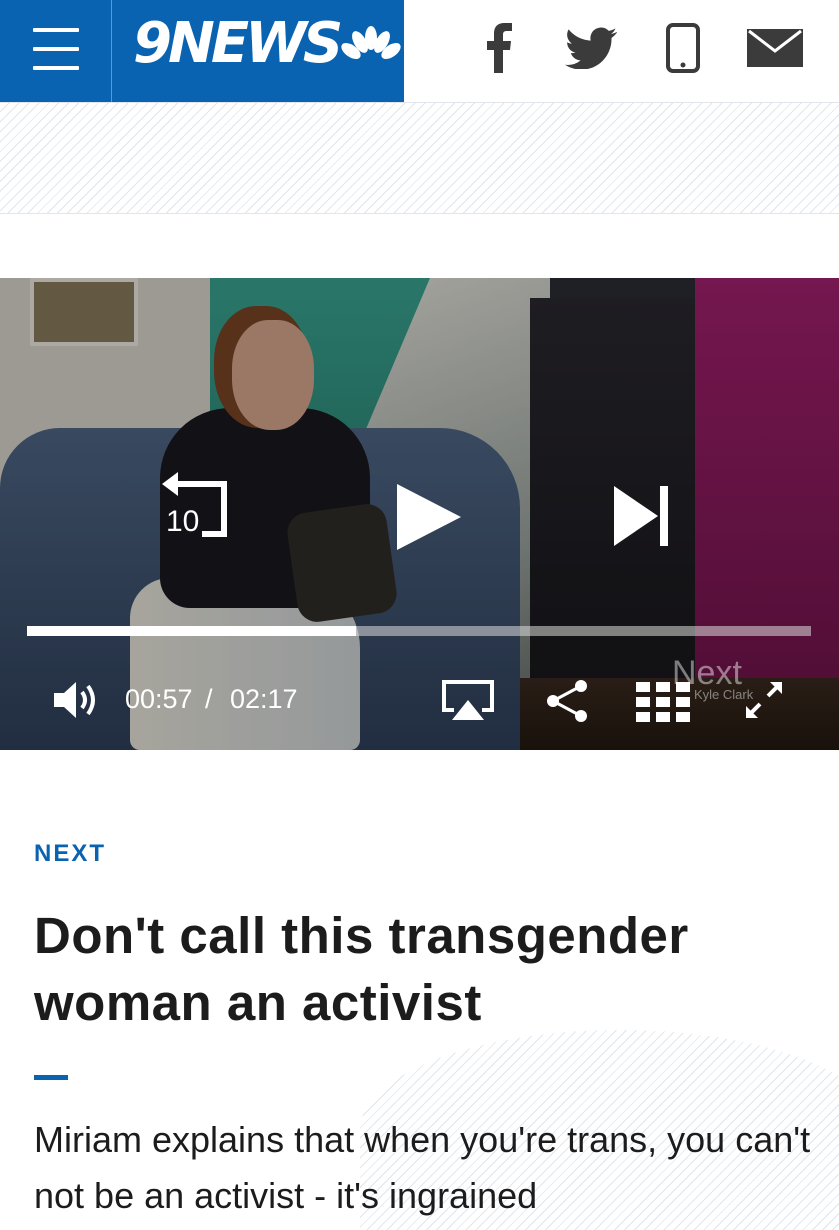 The width and height of the screenshot is (839, 1230). What do you see at coordinates (428, 517) in the screenshot?
I see `play-icon` at bounding box center [428, 517].